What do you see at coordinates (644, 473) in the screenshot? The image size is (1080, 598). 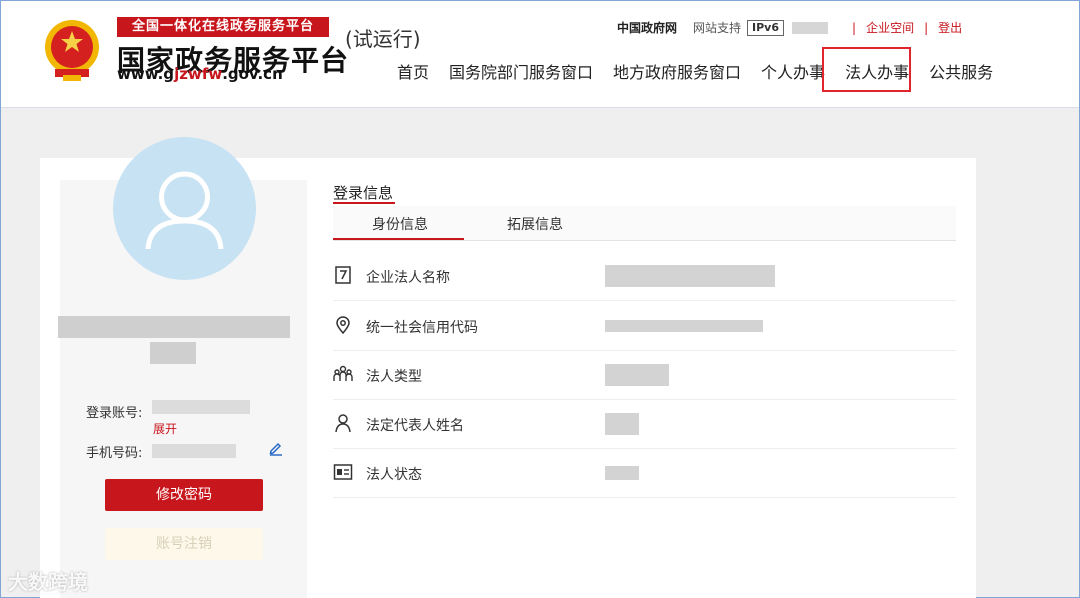 I see `info-row-legal-status: 法人状态` at bounding box center [644, 473].